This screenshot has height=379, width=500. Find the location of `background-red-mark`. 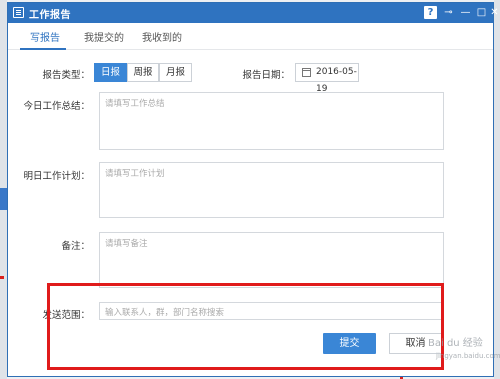

background-red-mark is located at coordinates (2, 277).